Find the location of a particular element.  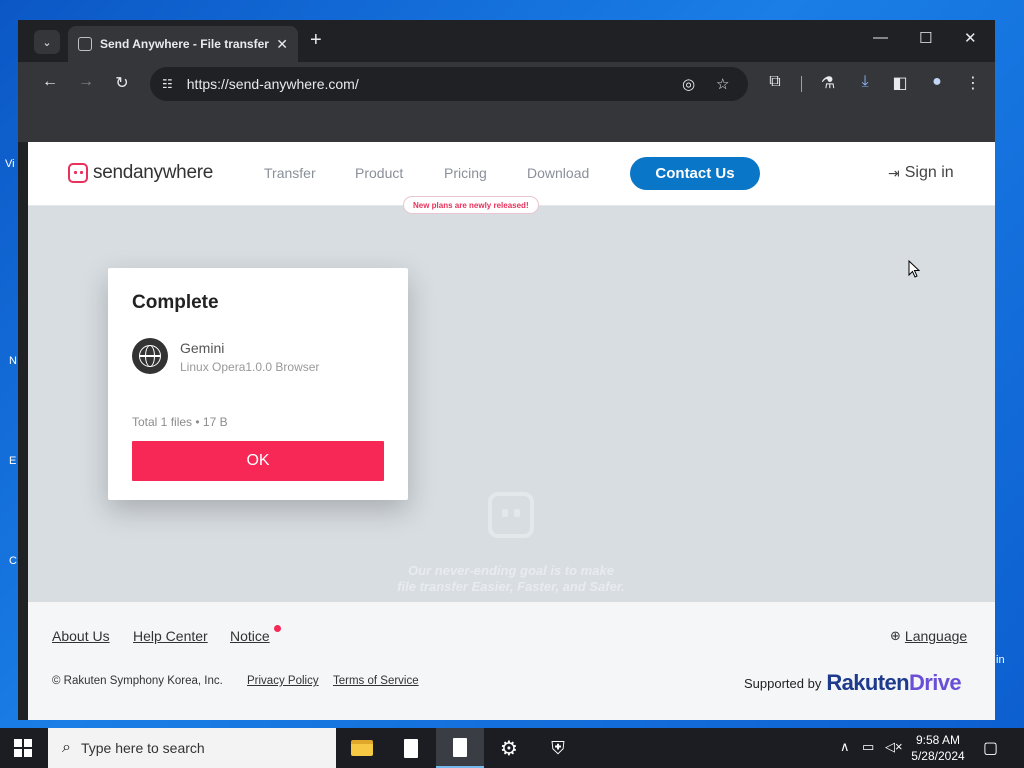

logo-text: sendanywhere is located at coordinates (153, 172).